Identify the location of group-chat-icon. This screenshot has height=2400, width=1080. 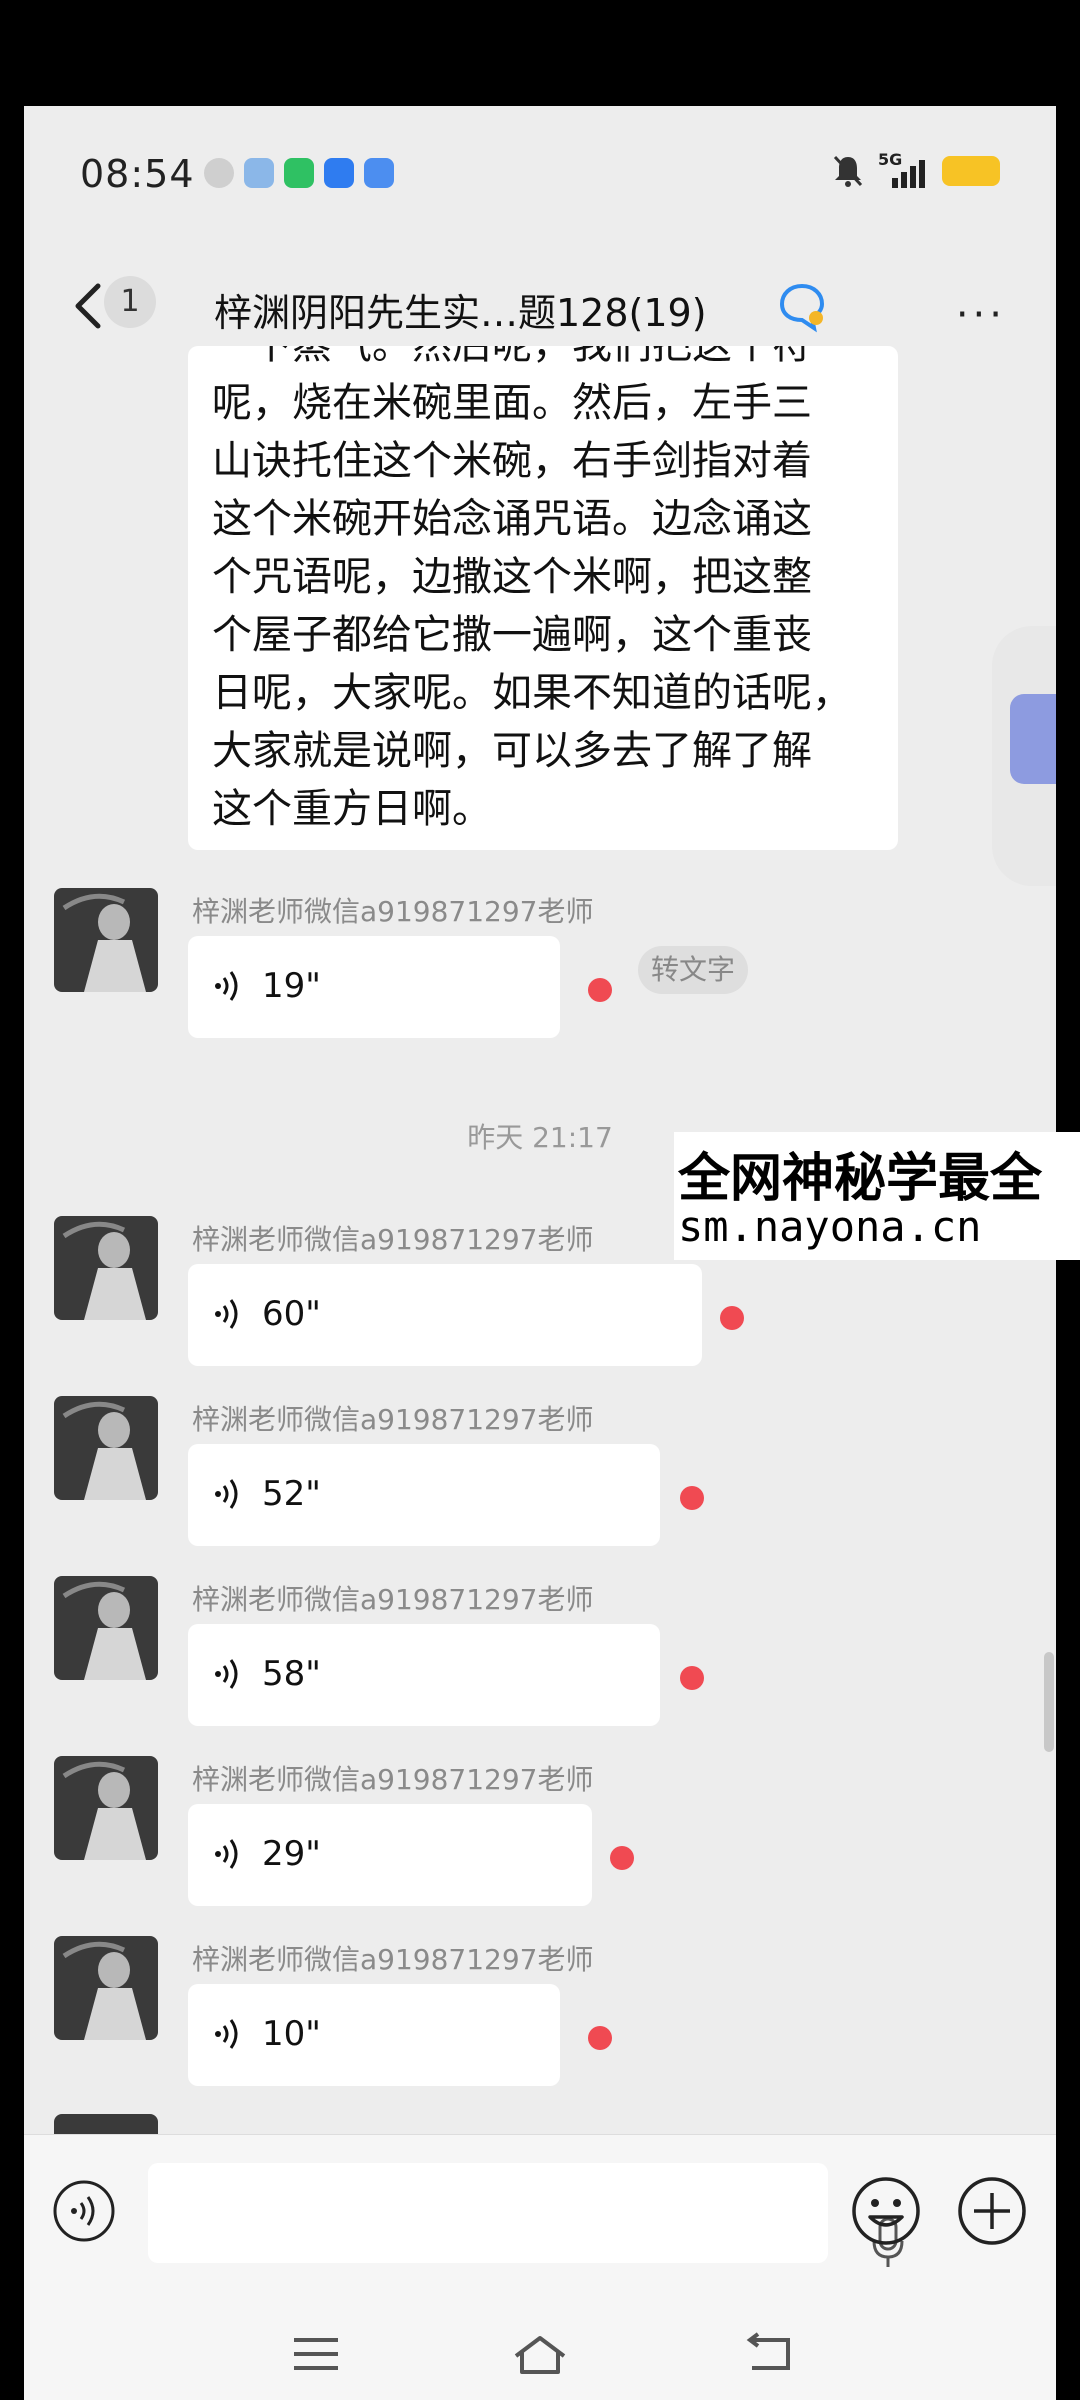
(802, 308).